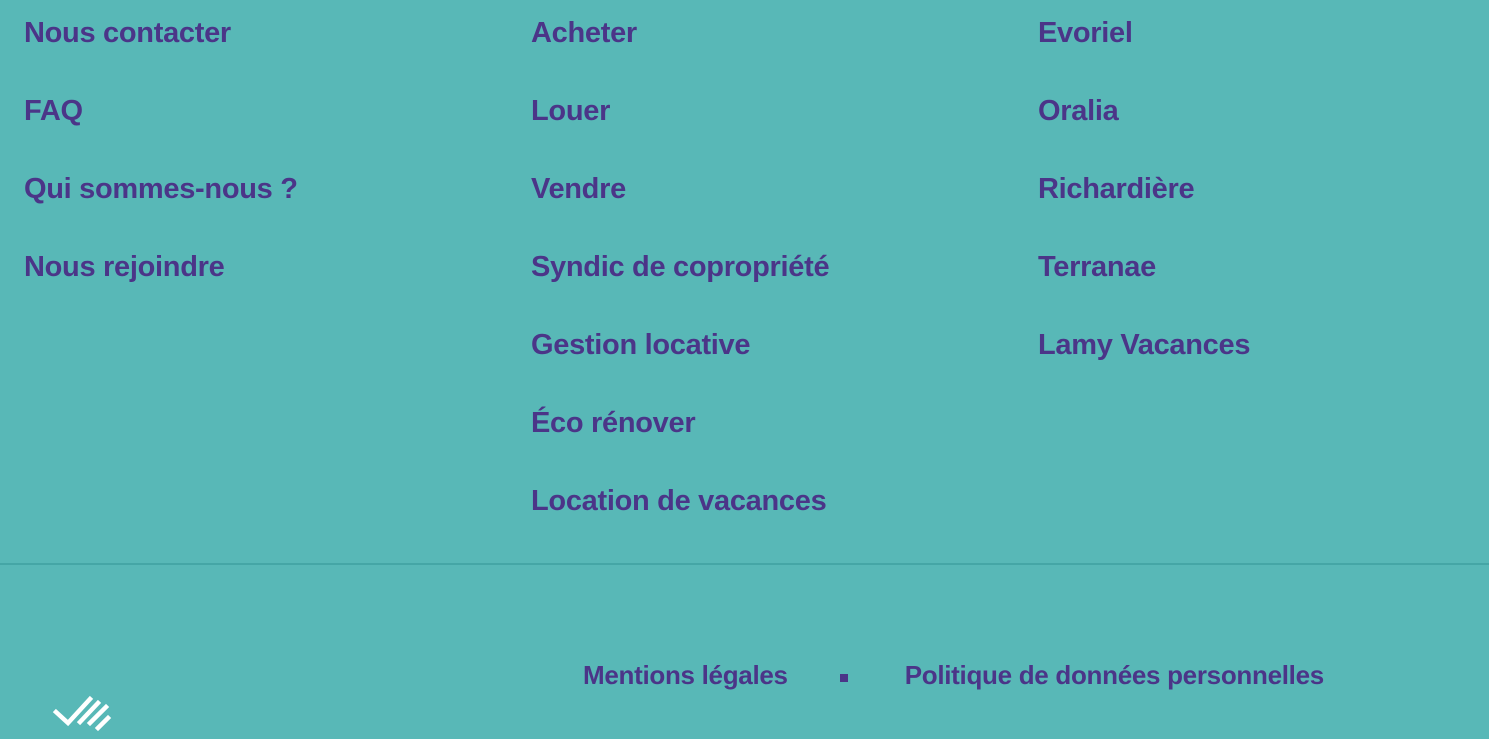 Image resolution: width=1489 pixels, height=739 pixels. Describe the element at coordinates (680, 195) in the screenshot. I see `link-vendre: Vendre` at that location.